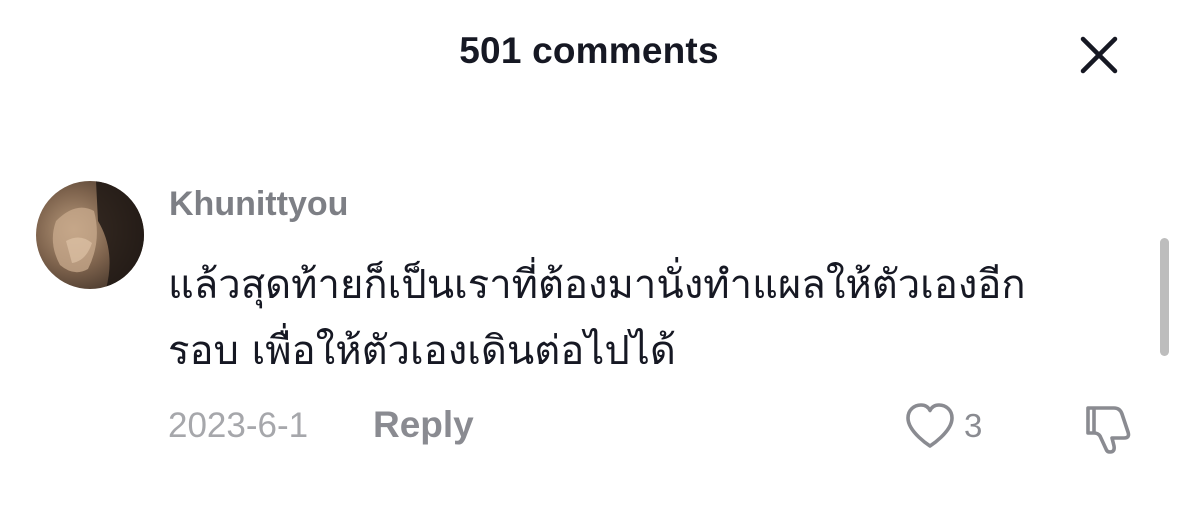  What do you see at coordinates (258, 204) in the screenshot?
I see `comment-username: Khunittyou` at bounding box center [258, 204].